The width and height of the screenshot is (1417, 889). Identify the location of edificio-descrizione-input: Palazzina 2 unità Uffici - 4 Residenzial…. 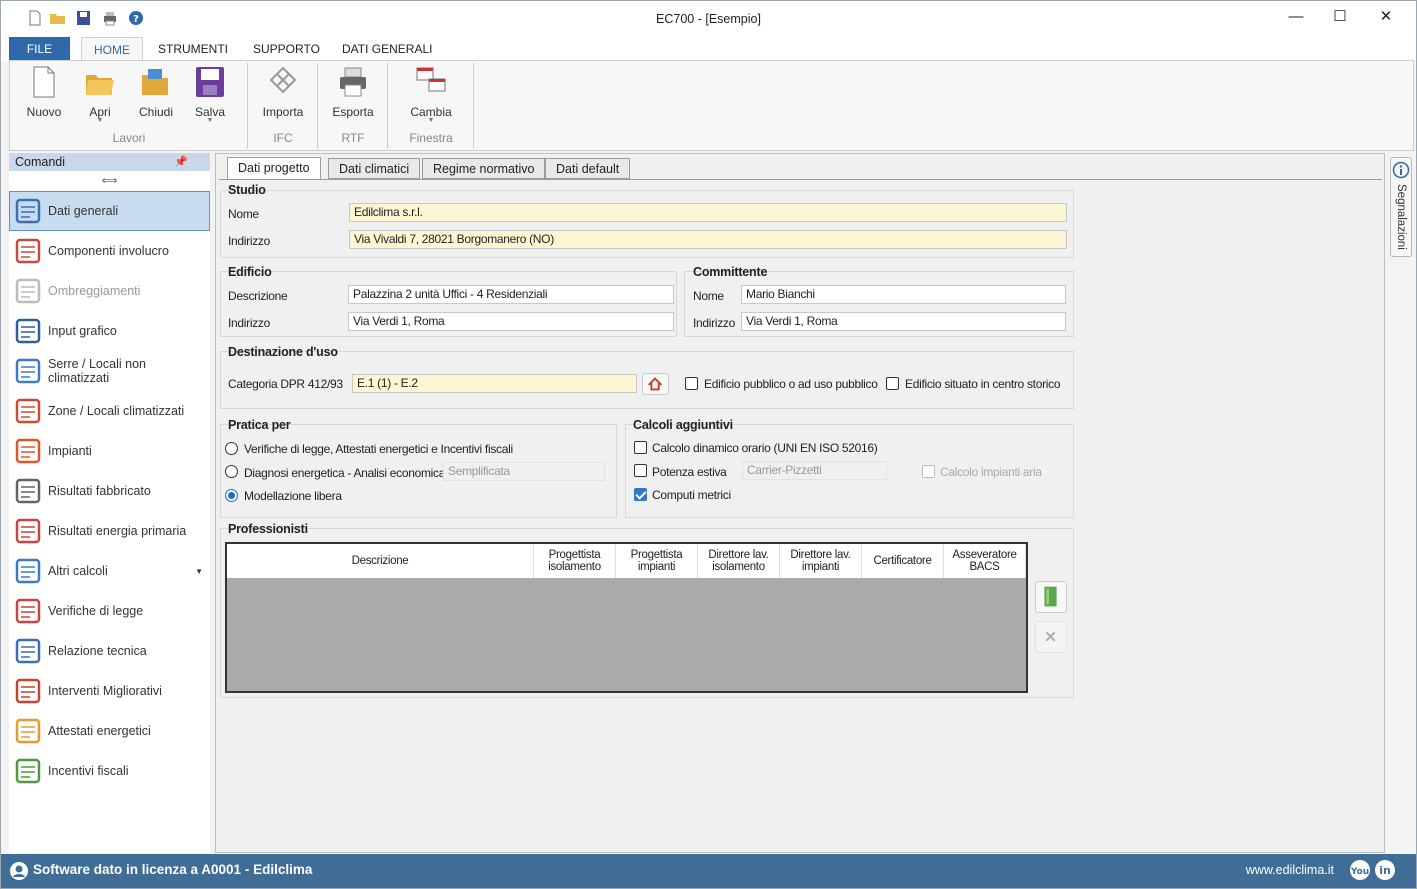
(511, 294).